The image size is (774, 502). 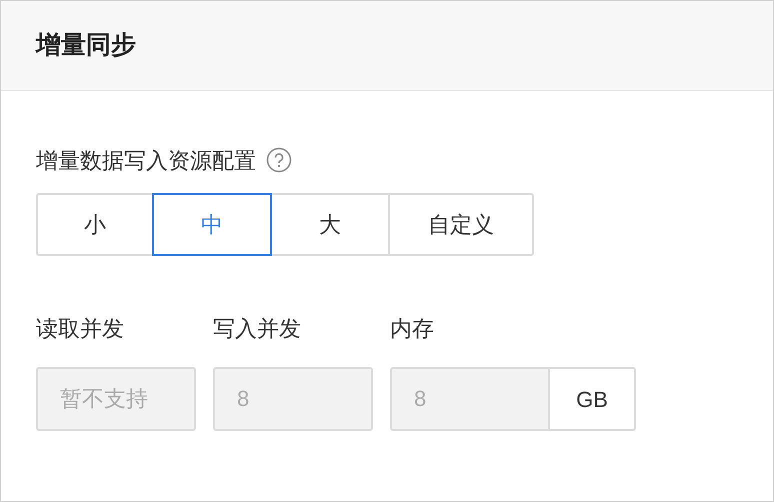 I want to click on section-title: 增量同步, so click(x=86, y=45).